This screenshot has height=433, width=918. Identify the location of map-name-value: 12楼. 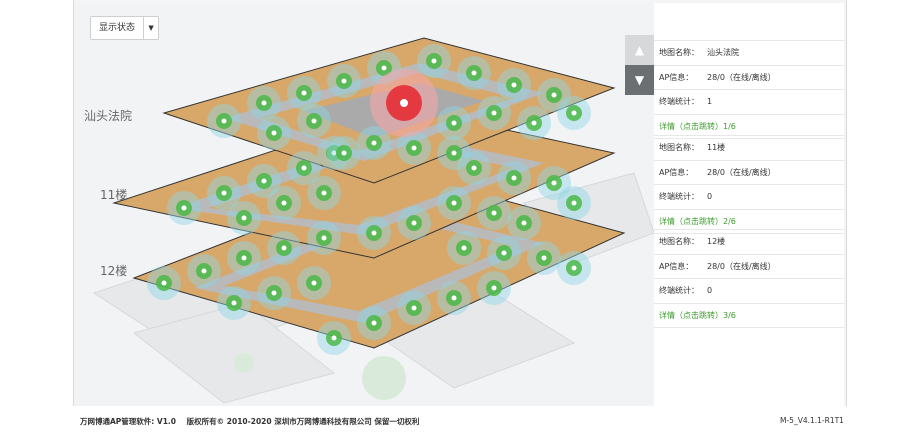
(716, 242).